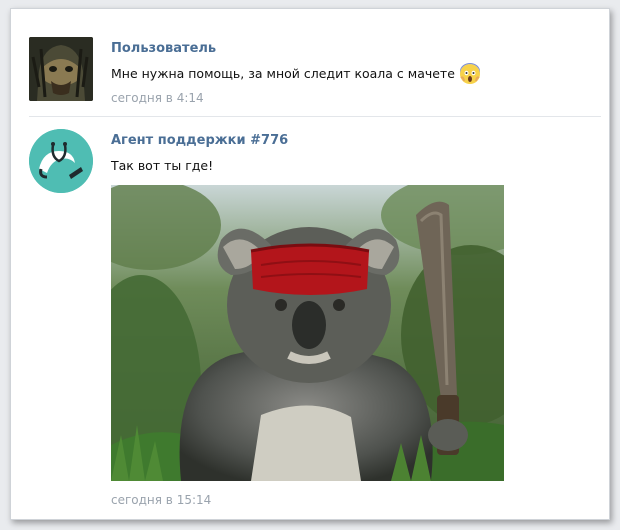 The width and height of the screenshot is (620, 530). What do you see at coordinates (352, 49) in the screenshot?
I see `author-name: Пользователь` at bounding box center [352, 49].